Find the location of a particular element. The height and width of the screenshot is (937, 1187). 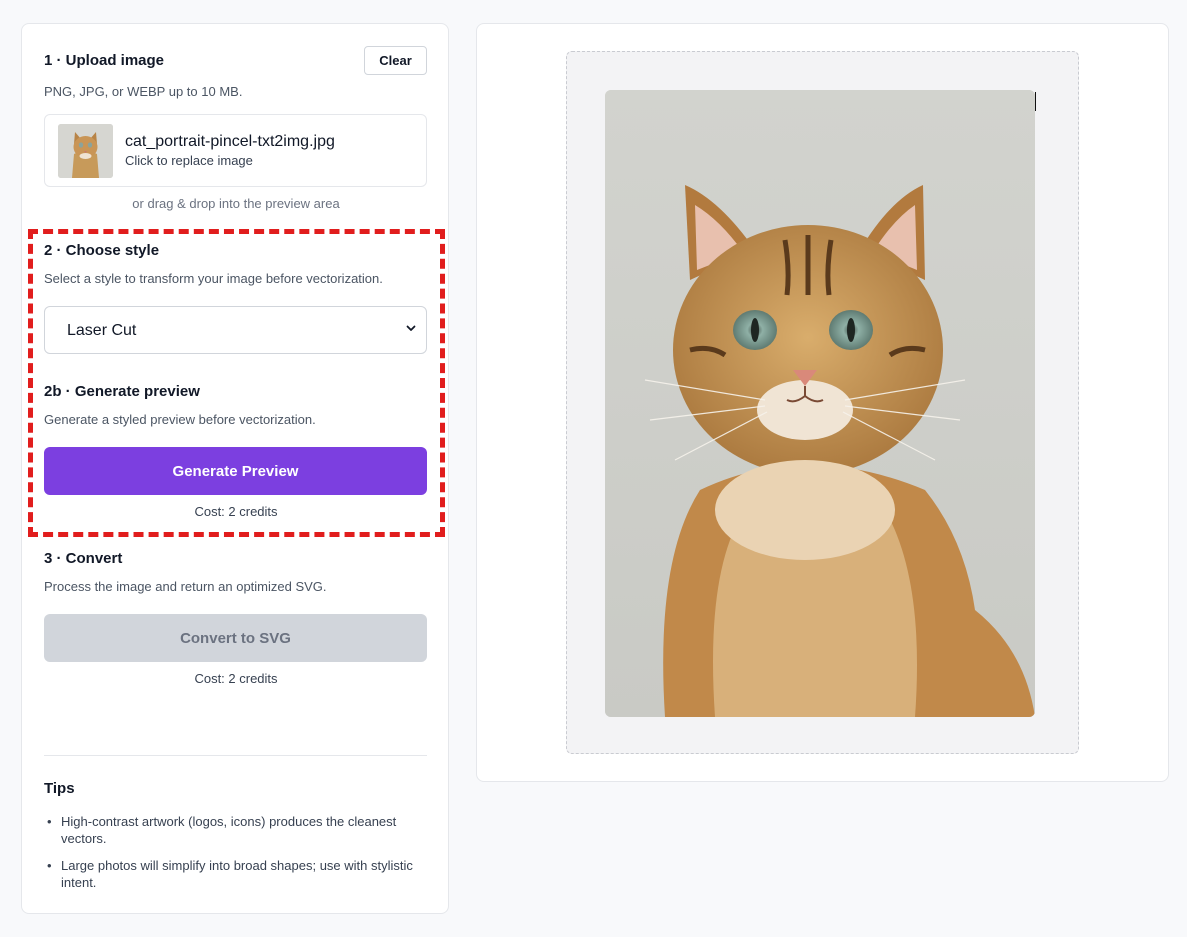

generate-preview-button: Generate Preview is located at coordinates (235, 471).